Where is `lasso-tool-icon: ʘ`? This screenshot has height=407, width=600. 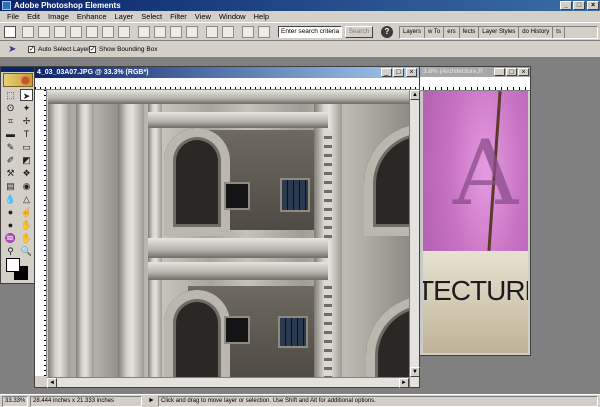
lasso-tool-icon: ʘ is located at coordinates (10, 108).